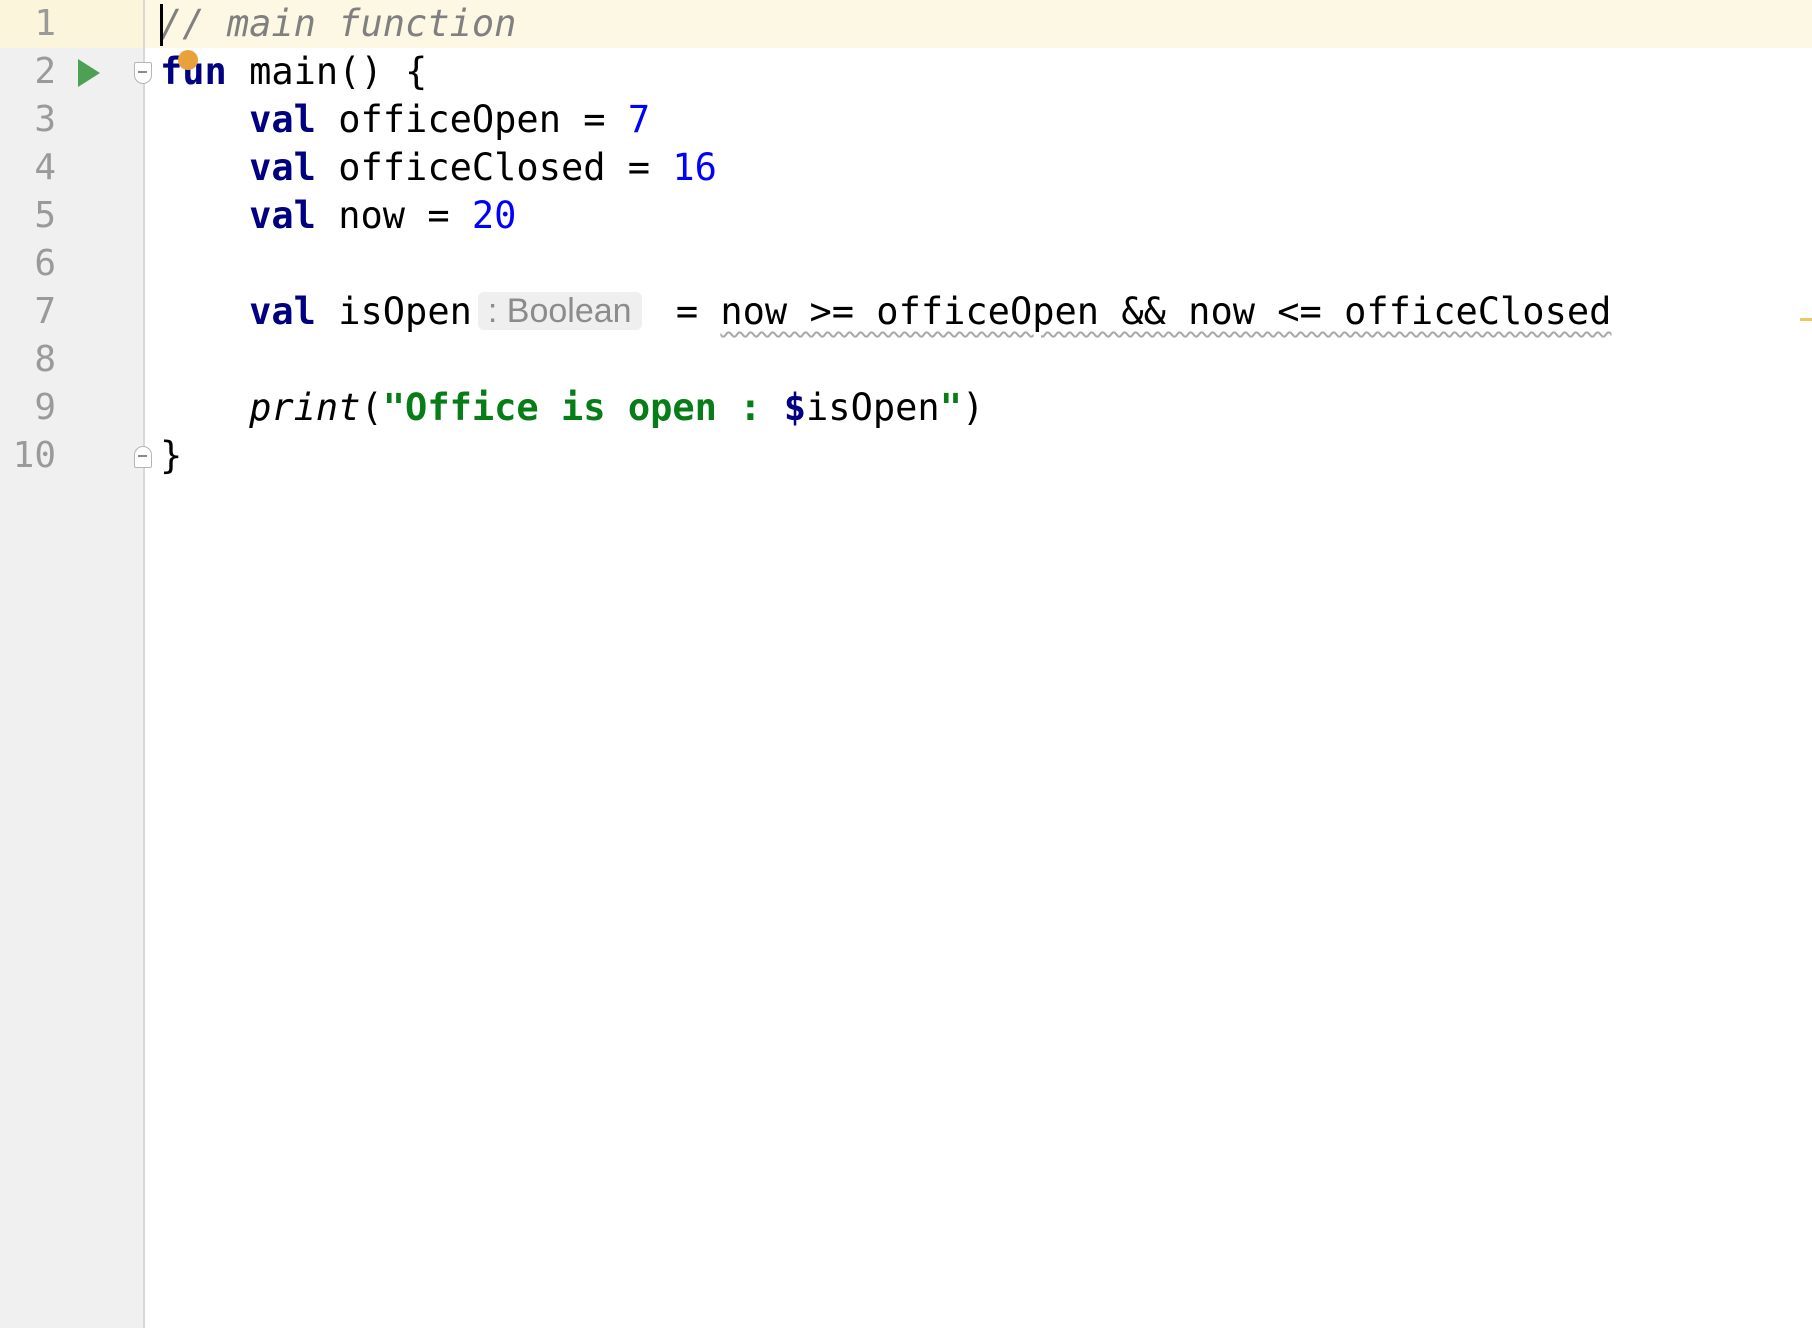  What do you see at coordinates (795, 407) in the screenshot?
I see `template-dollar: $` at bounding box center [795, 407].